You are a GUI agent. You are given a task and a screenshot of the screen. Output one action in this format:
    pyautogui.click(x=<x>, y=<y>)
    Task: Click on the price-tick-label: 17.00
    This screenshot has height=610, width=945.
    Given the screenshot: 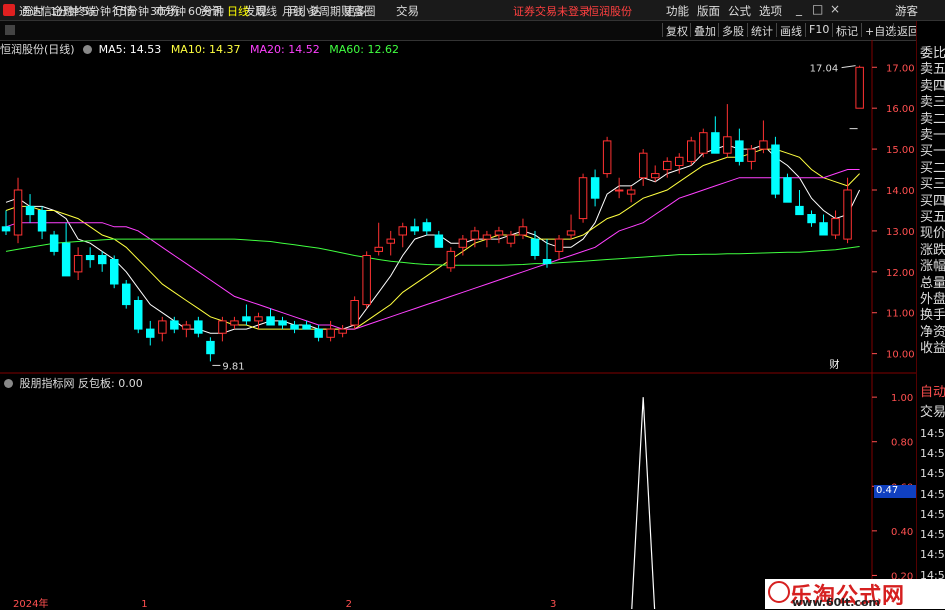 What is the action you would take?
    pyautogui.click(x=900, y=68)
    